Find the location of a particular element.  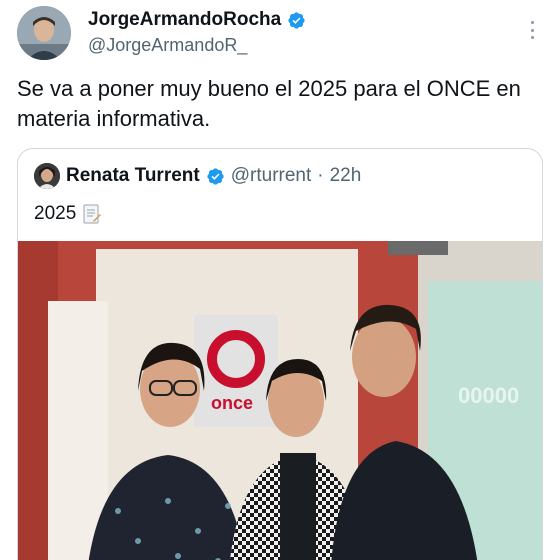

memo-icon is located at coordinates (92, 214).